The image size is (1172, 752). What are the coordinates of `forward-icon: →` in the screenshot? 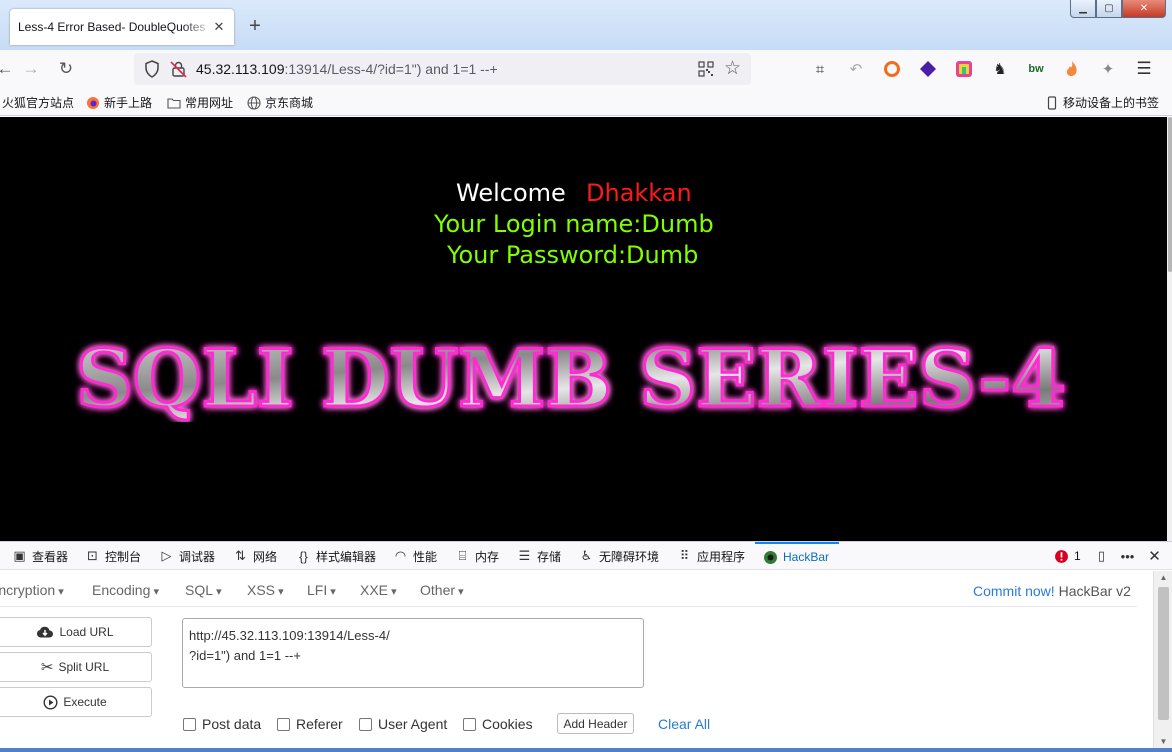 It's located at (31, 69).